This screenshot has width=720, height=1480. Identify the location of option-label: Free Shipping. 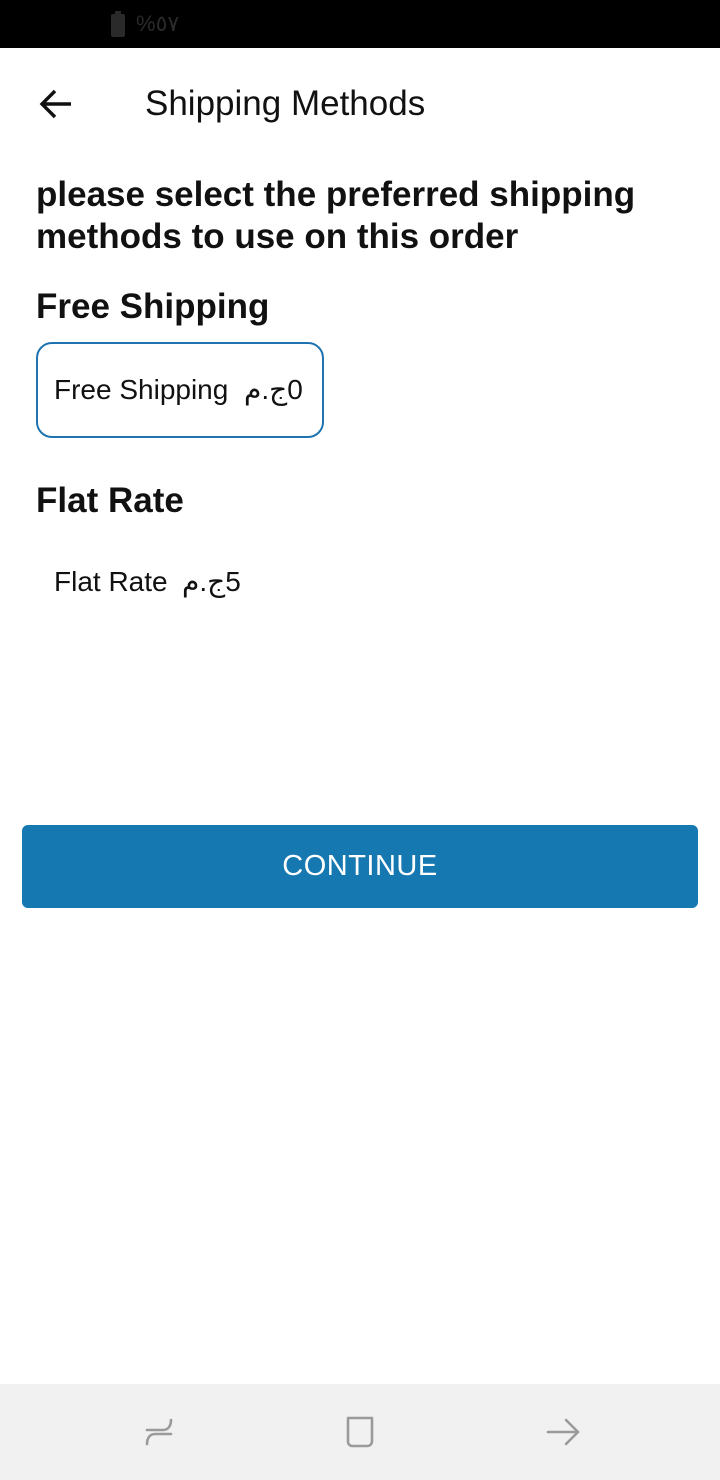
(141, 389).